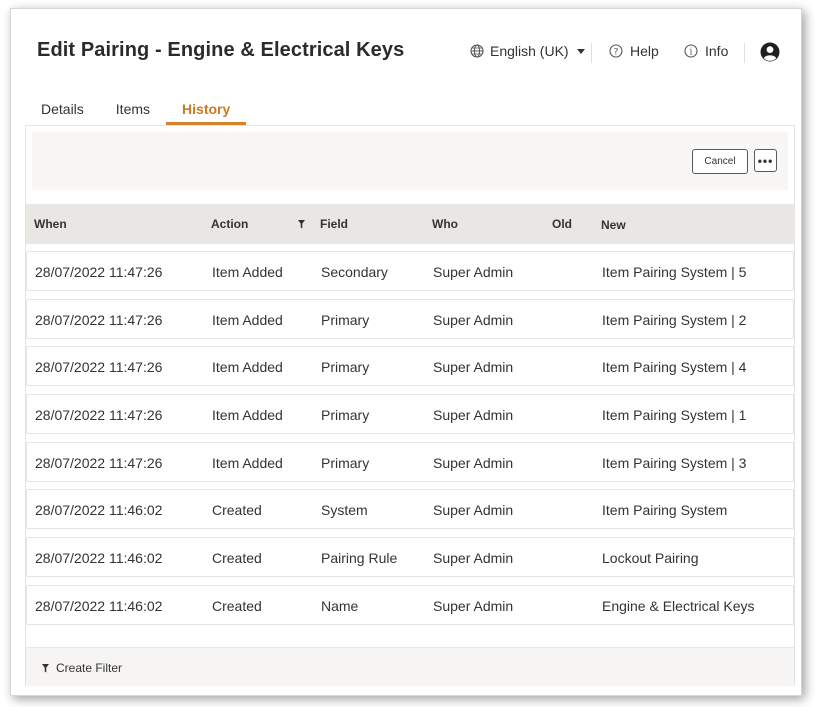  Describe the element at coordinates (580, 51) in the screenshot. I see `caret-down-icon` at that location.